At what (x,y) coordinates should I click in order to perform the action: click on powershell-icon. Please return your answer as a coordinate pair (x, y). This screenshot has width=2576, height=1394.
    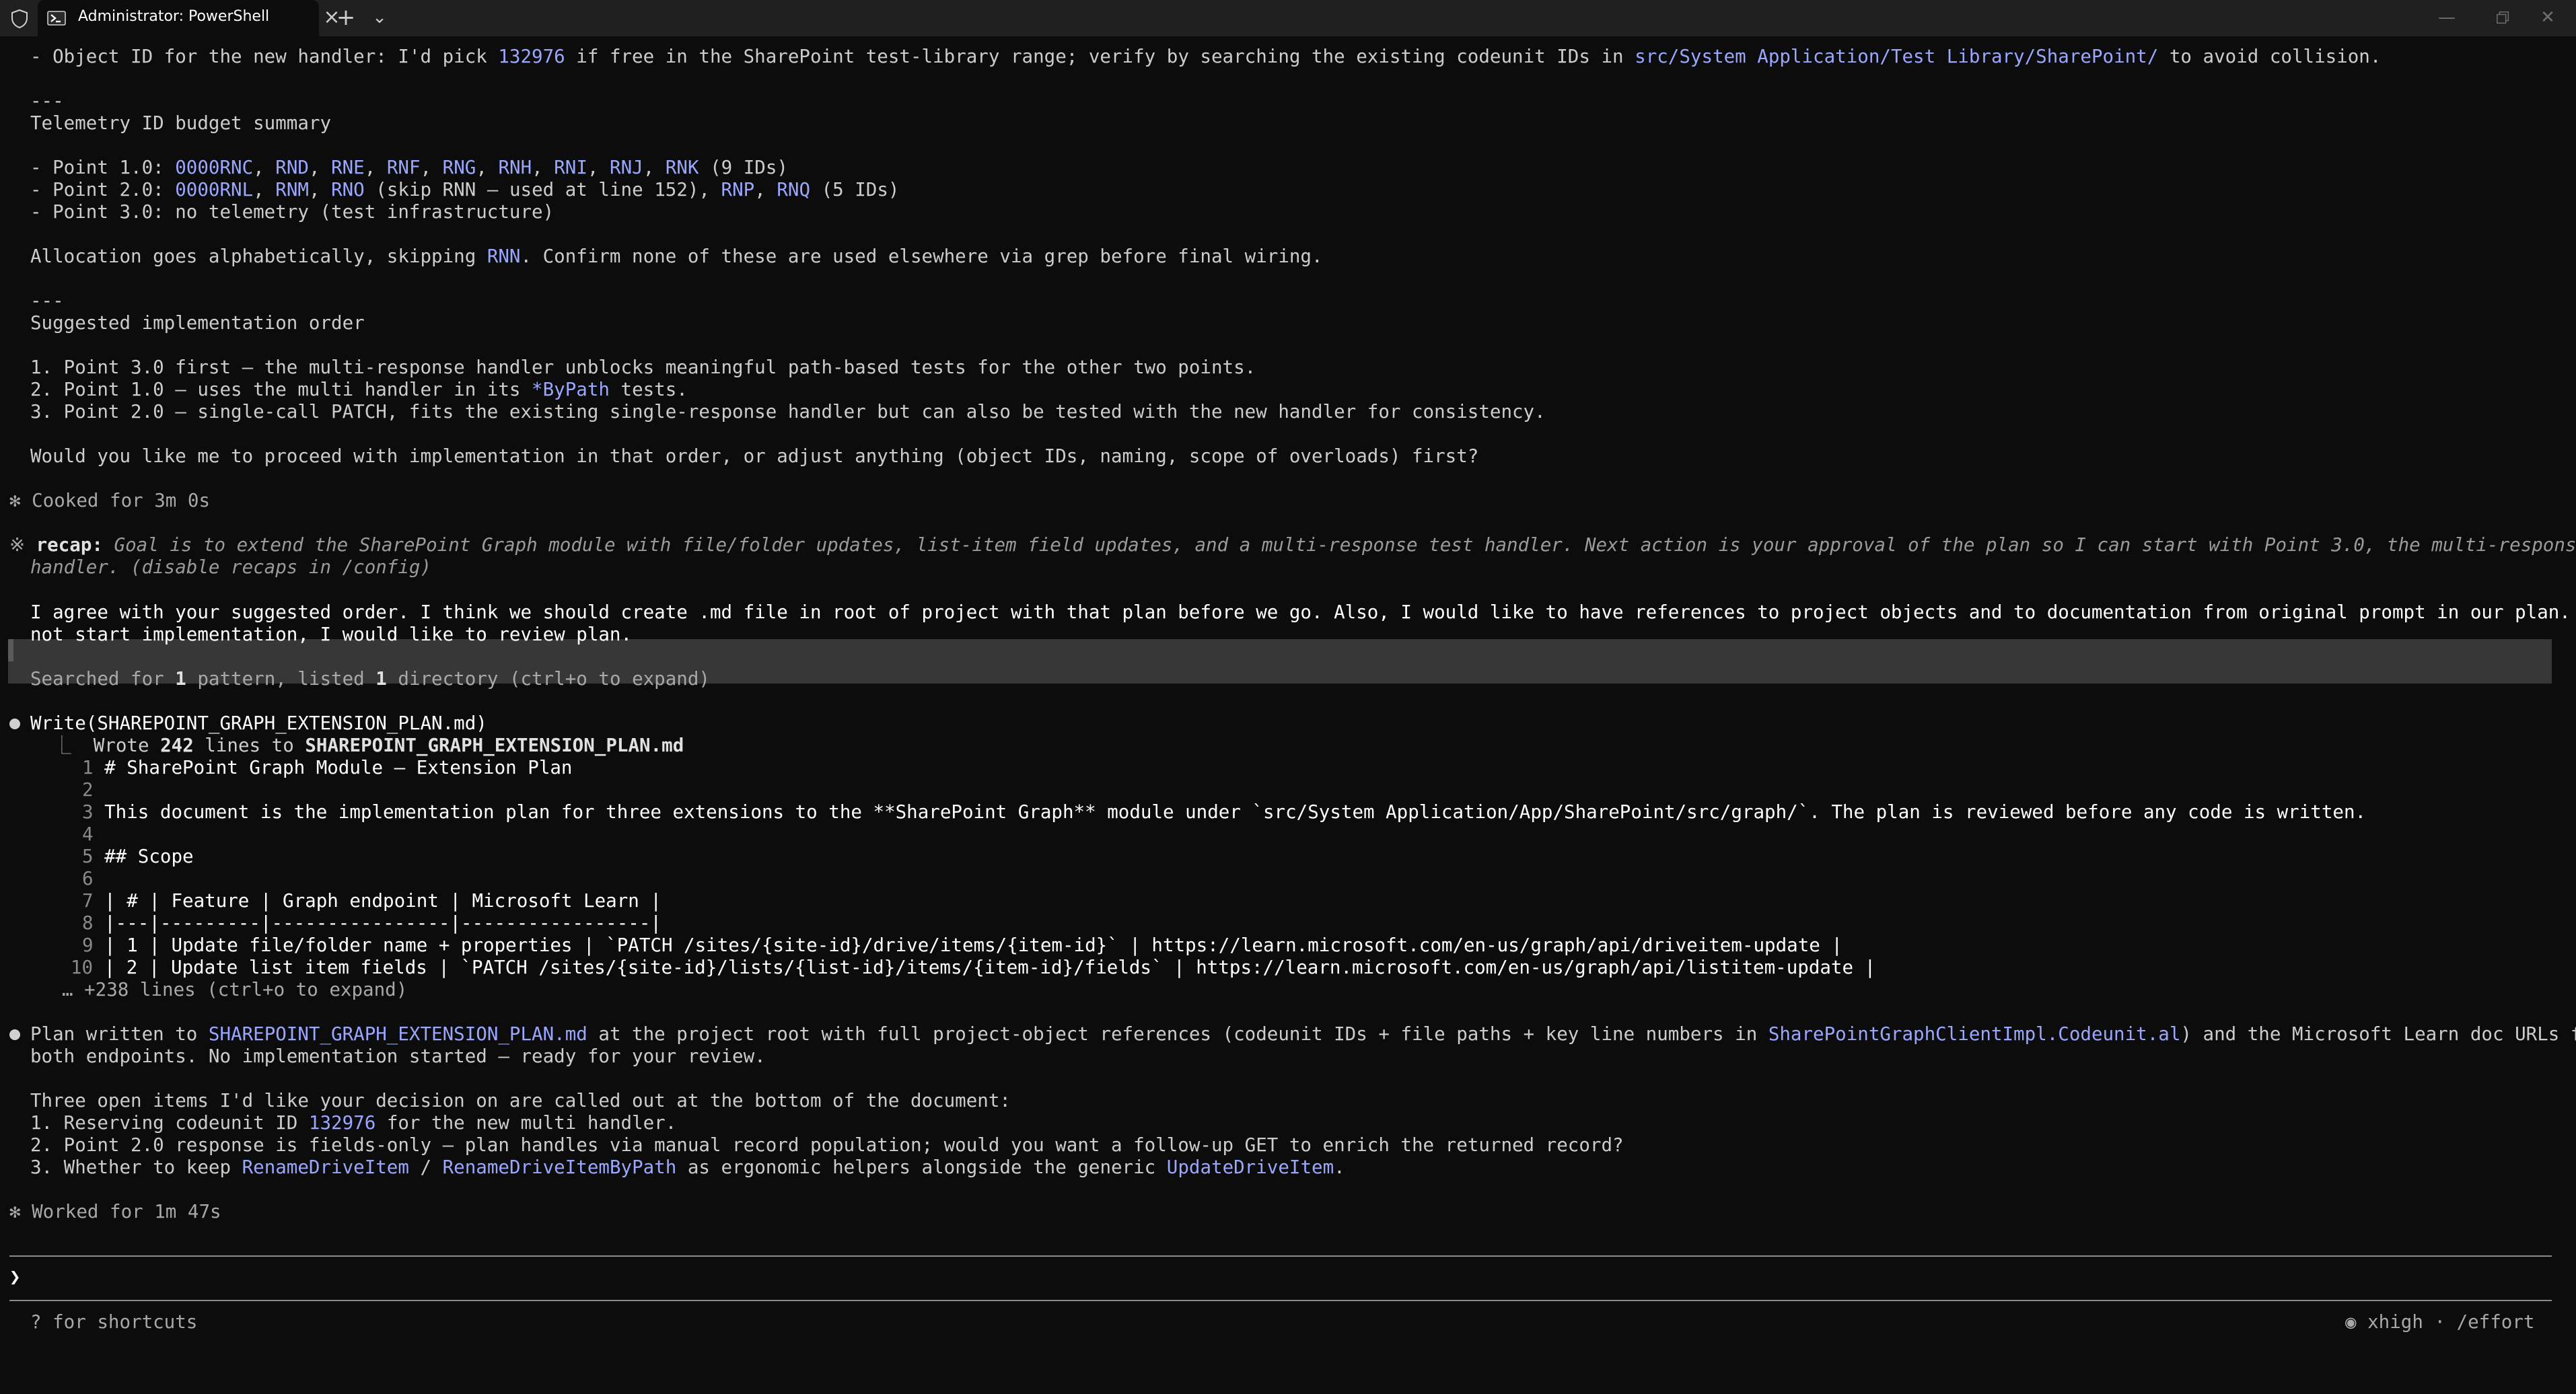
    Looking at the image, I should click on (56, 18).